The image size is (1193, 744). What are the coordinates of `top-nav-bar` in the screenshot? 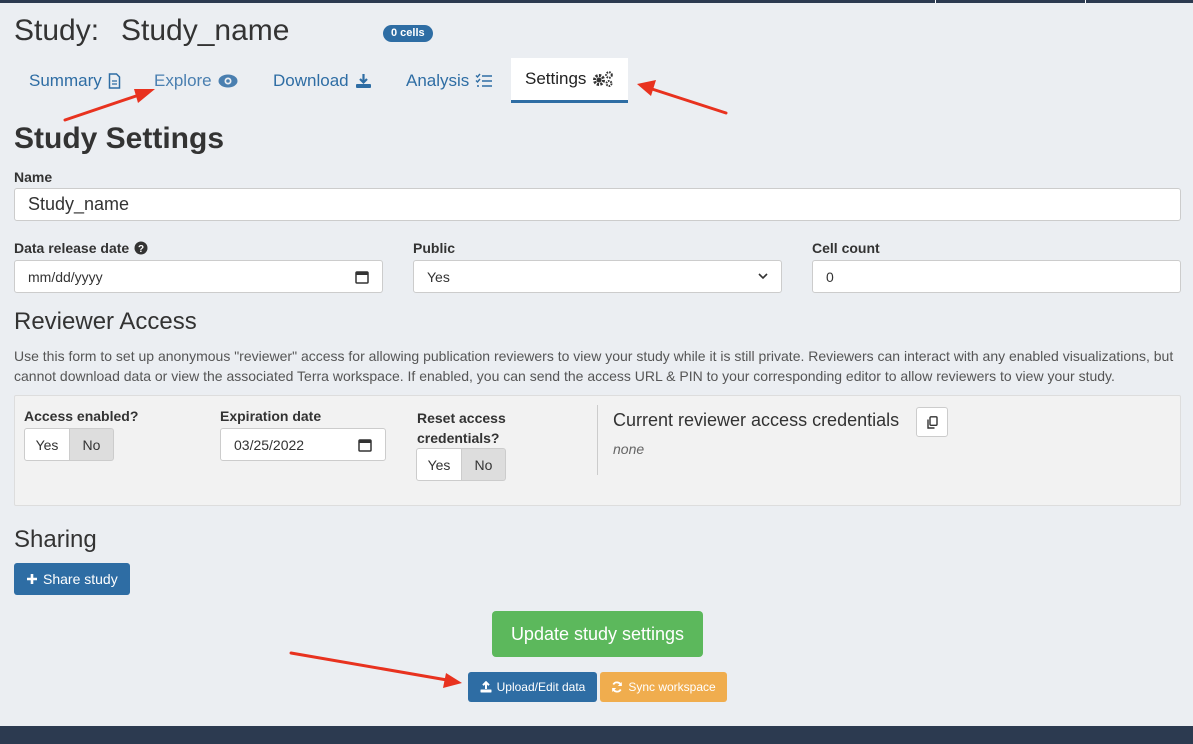 It's located at (596, 1).